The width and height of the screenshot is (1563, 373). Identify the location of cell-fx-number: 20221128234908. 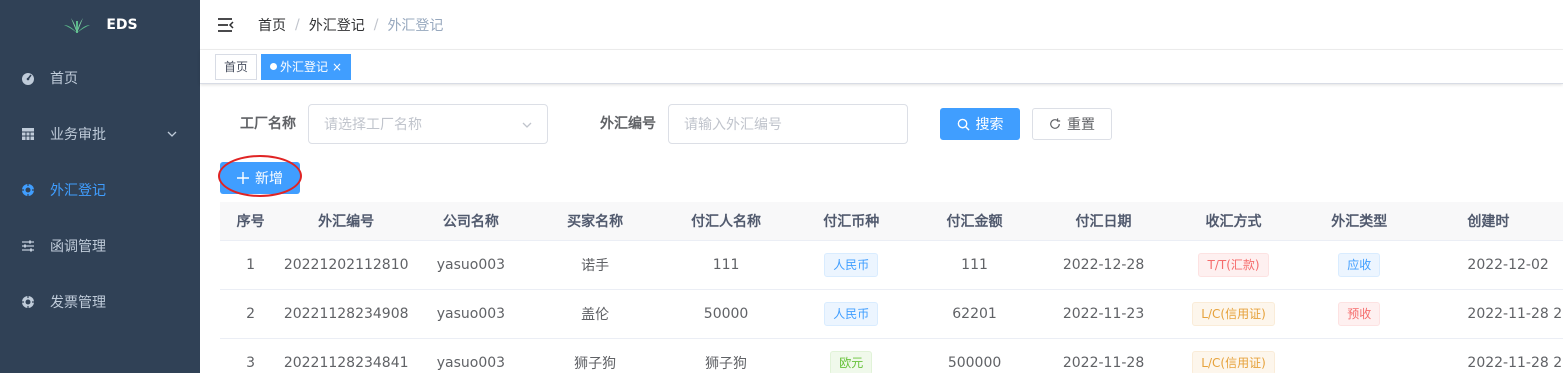
(346, 314).